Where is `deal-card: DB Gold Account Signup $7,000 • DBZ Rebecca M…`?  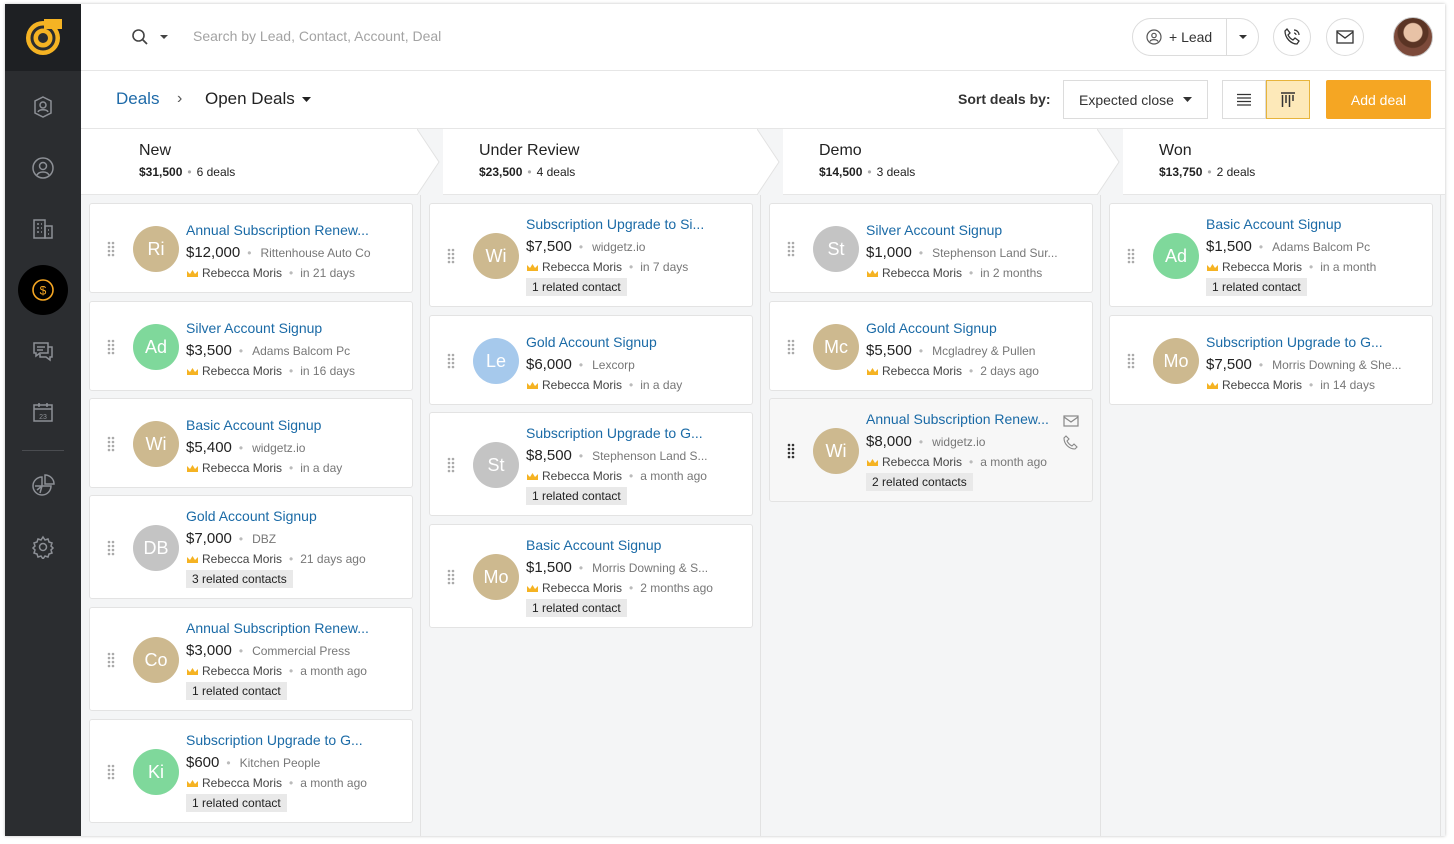
deal-card: DB Gold Account Signup $7,000 • DBZ Rebecca M… is located at coordinates (251, 547).